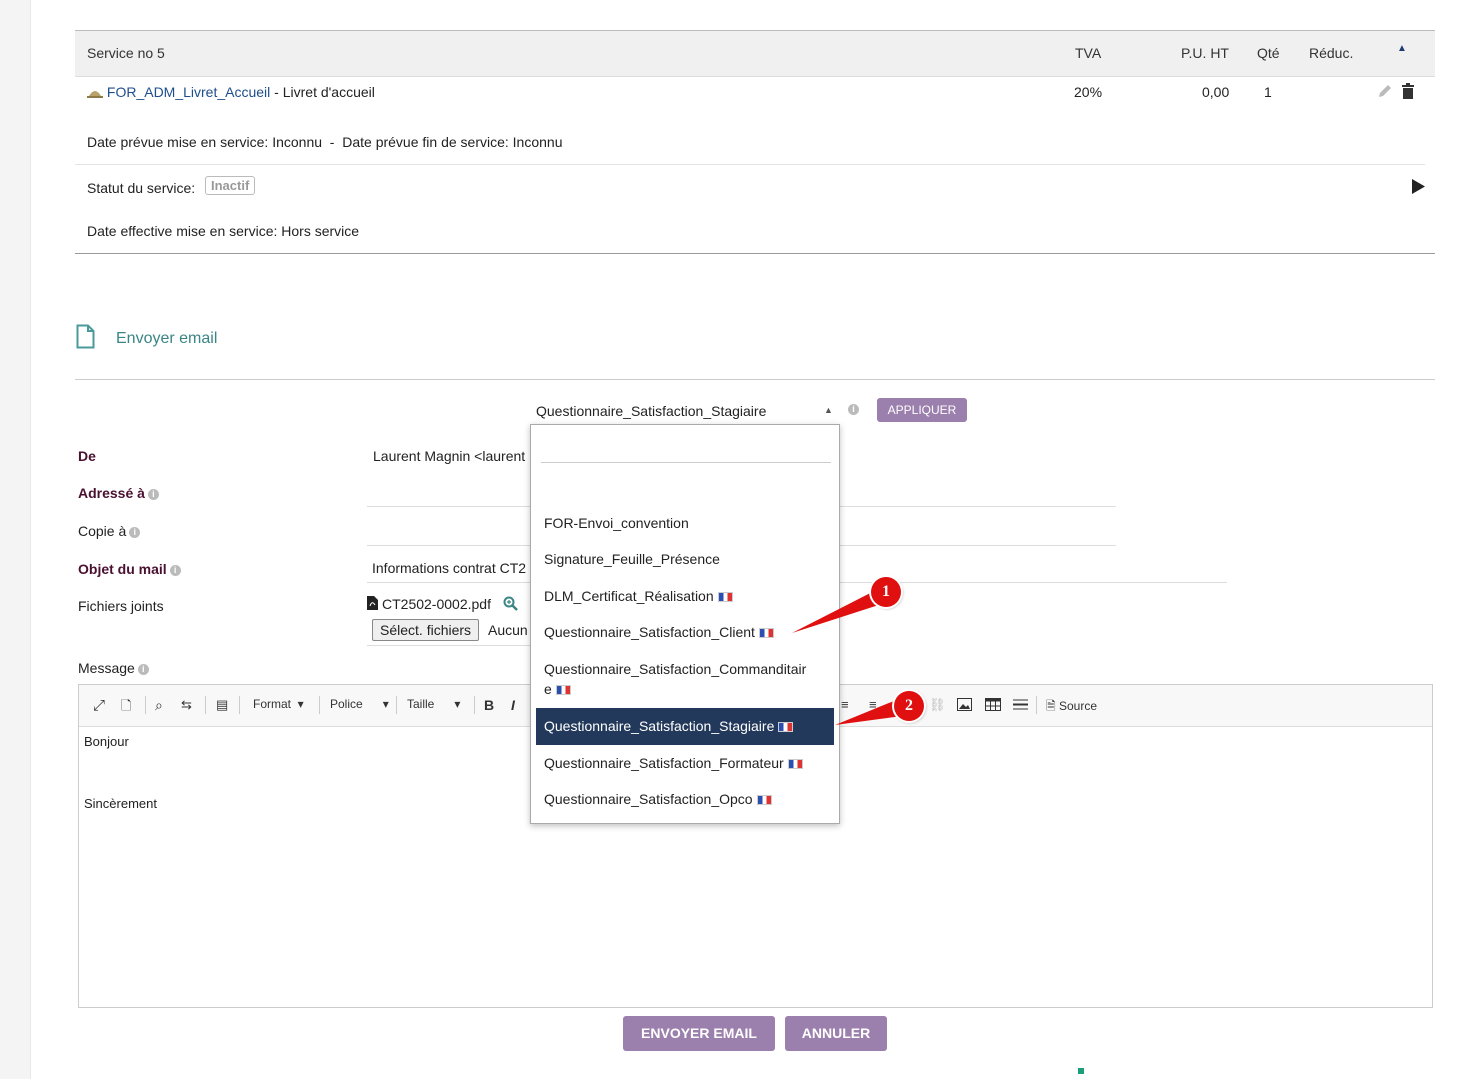  I want to click on subject-label-text: Objet du mail, so click(122, 569).